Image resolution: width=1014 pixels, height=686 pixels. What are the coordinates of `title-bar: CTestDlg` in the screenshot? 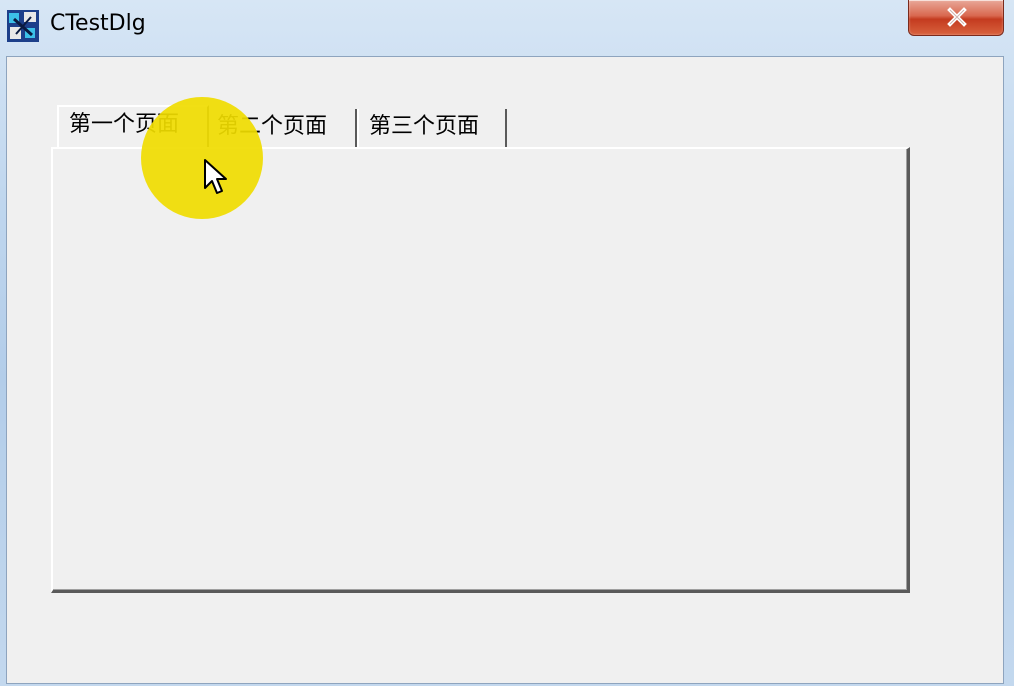 It's located at (507, 27).